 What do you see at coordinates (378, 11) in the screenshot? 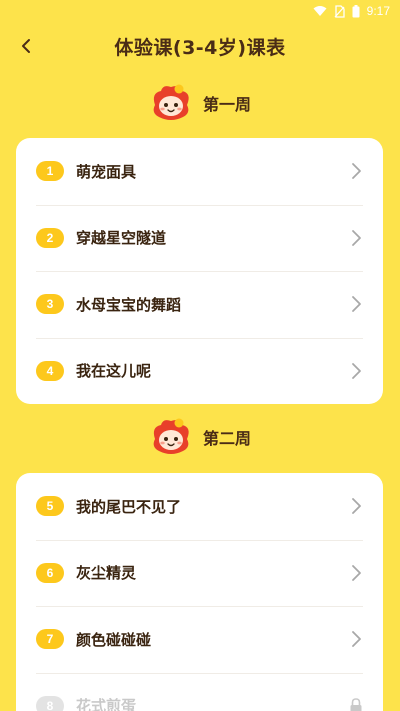
I see `status-time: 9:17` at bounding box center [378, 11].